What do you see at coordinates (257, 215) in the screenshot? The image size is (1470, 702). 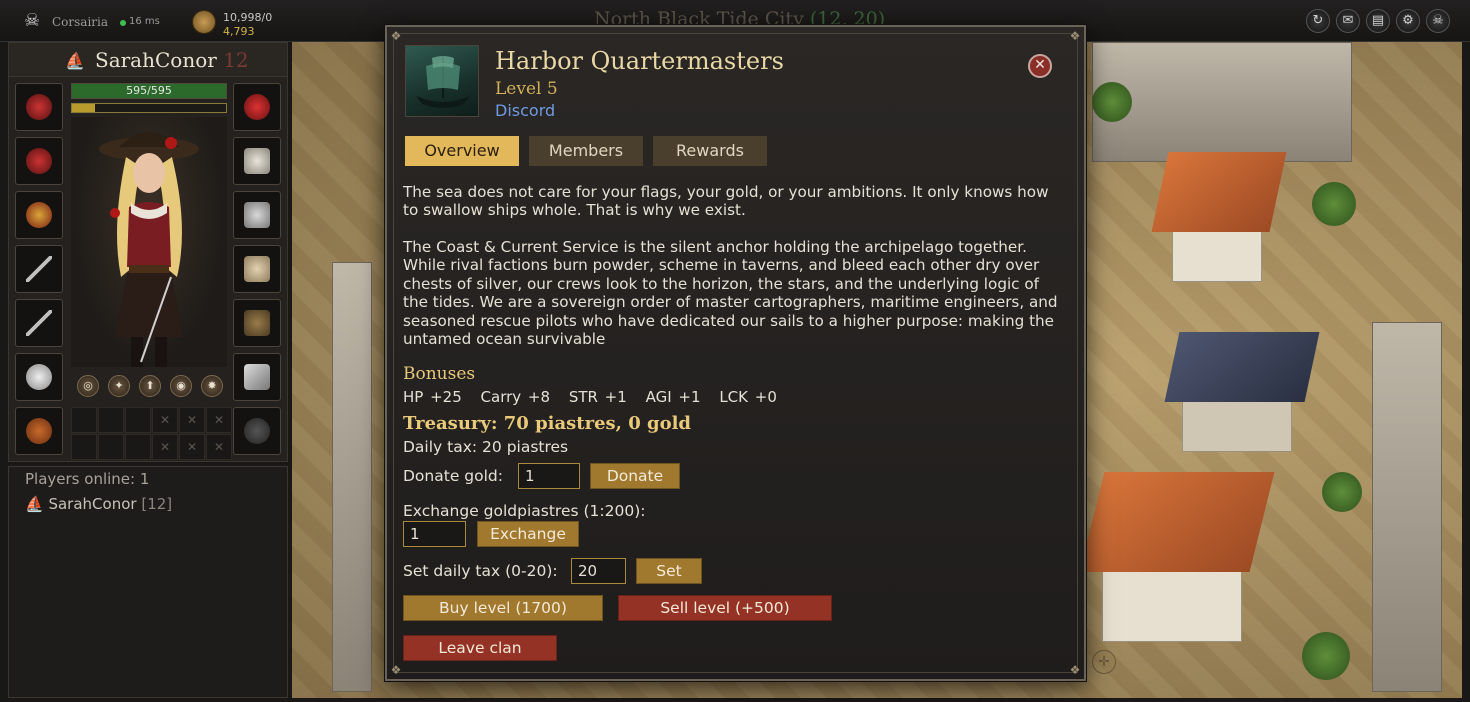 I see `equip-slot-gloves` at bounding box center [257, 215].